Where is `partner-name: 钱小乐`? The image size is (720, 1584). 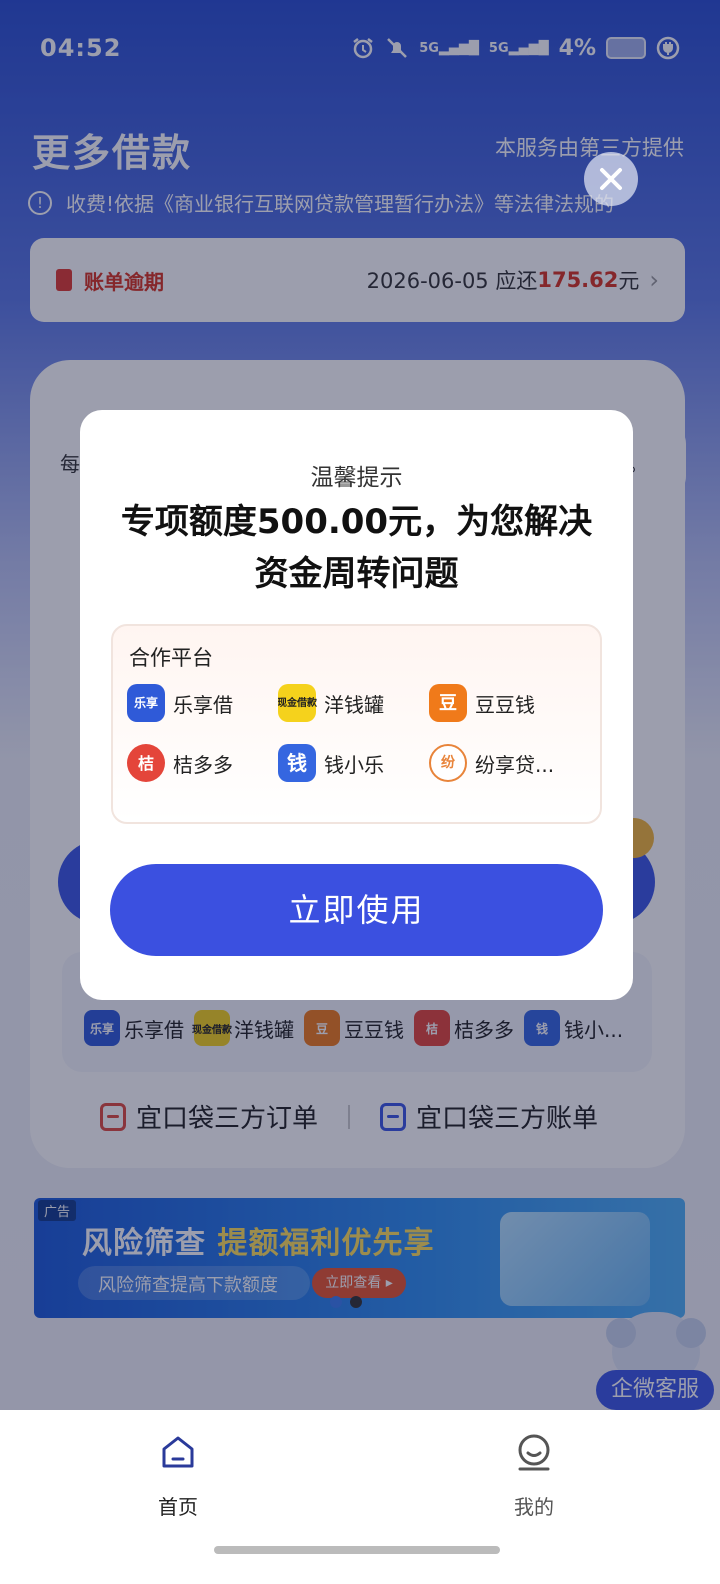 partner-name: 钱小乐 is located at coordinates (354, 764).